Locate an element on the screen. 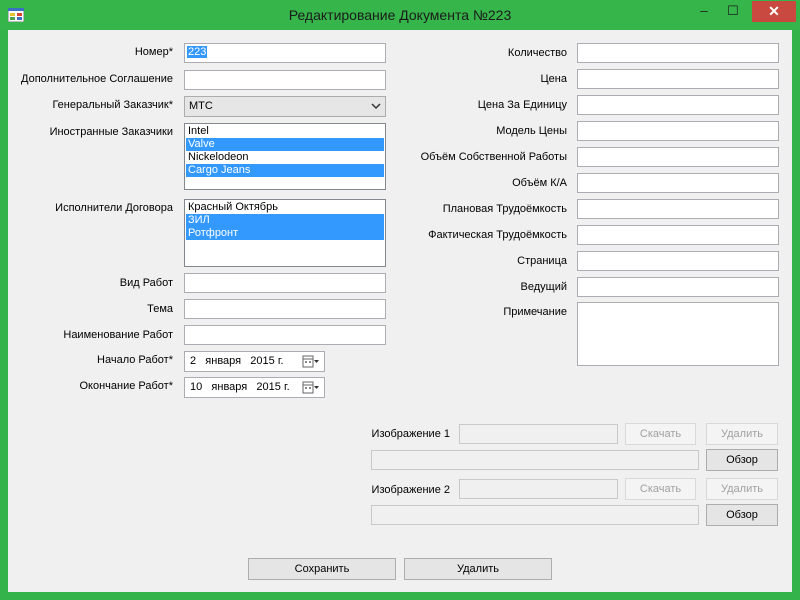 Image resolution: width=800 pixels, height=600 pixels. inostr-zakazchiki-list: Intel Valve Nickelodeon Cargo Jeans is located at coordinates (285, 156).